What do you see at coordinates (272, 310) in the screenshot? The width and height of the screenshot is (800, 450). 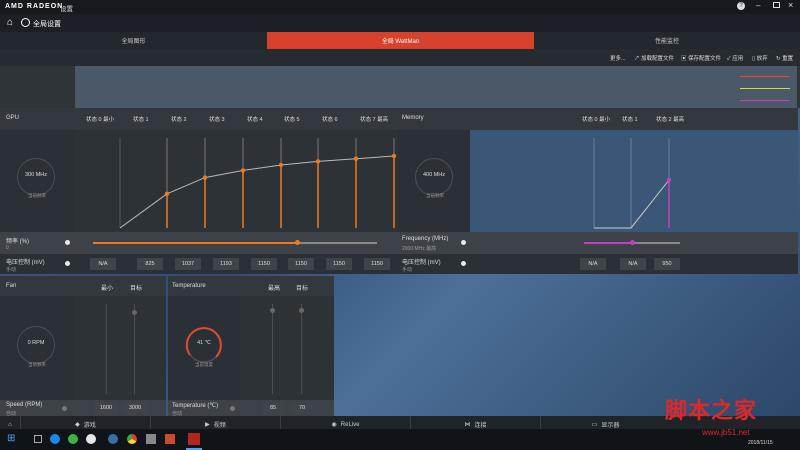 I see `temperature-max-knob` at bounding box center [272, 310].